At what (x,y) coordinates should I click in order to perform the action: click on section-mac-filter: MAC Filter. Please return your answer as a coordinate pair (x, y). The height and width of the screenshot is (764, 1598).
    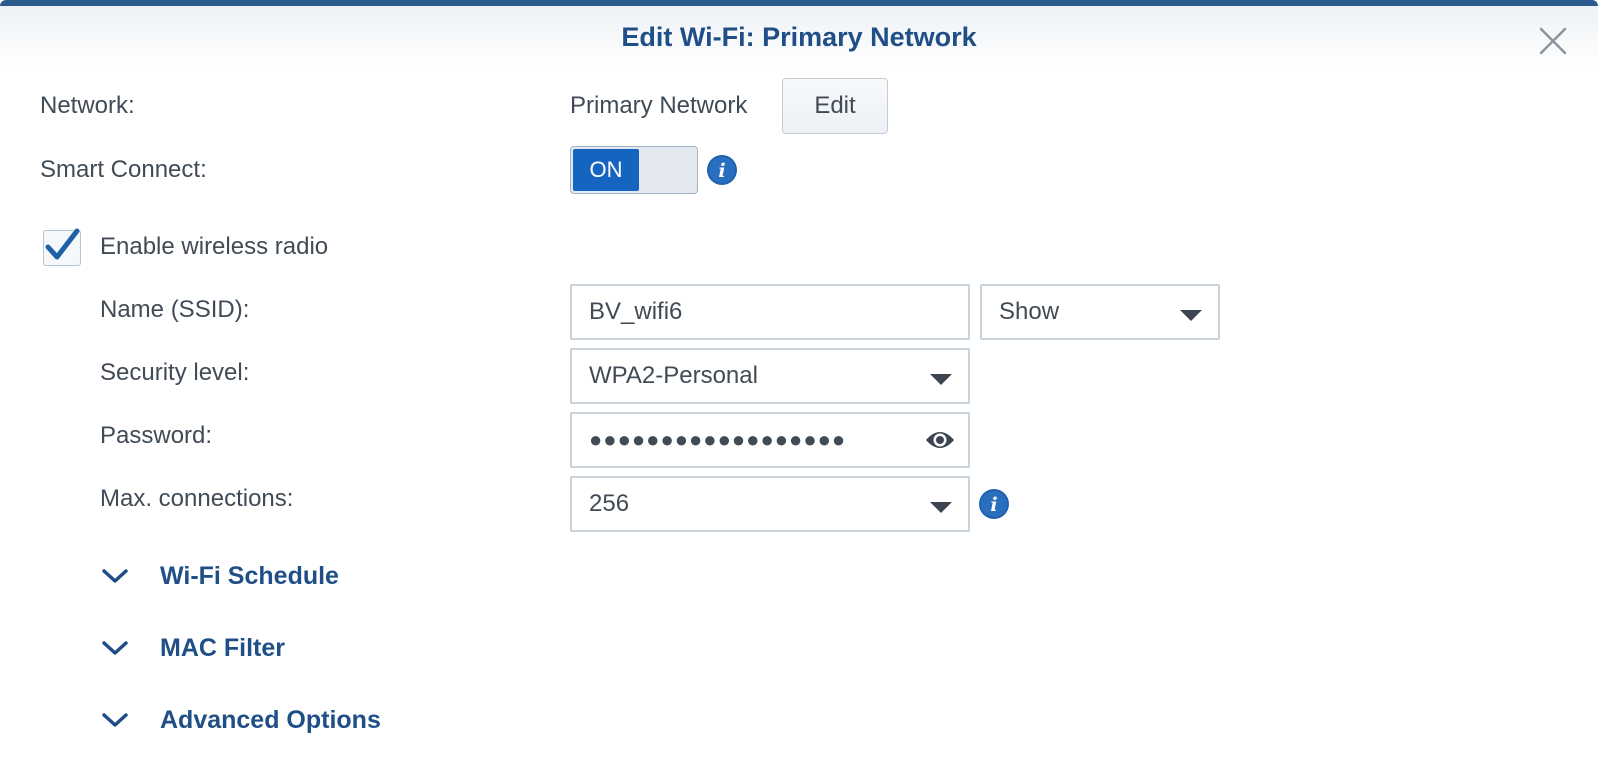
    Looking at the image, I should click on (192, 648).